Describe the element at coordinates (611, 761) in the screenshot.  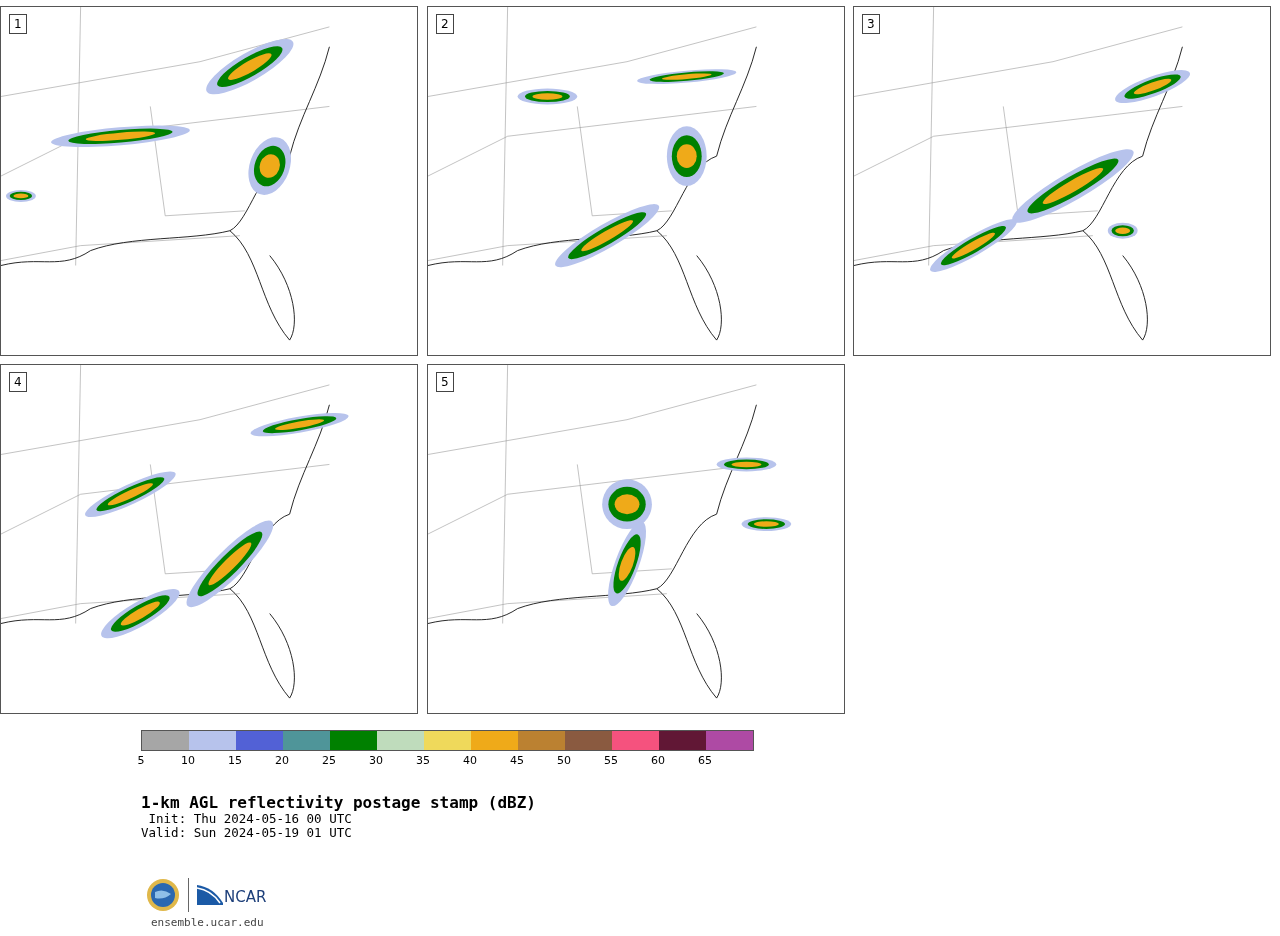
I see `tick-label: 55` at that location.